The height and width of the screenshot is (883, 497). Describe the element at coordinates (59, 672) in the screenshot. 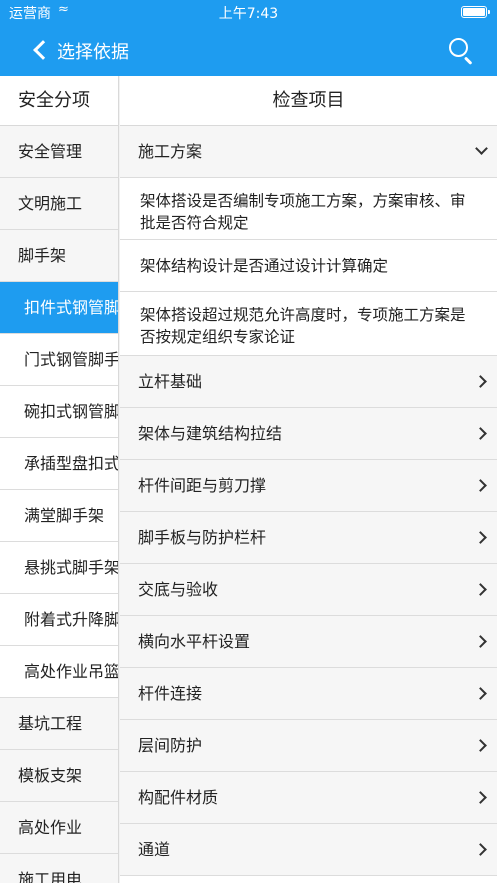

I see `sidebar-subitem: 高处作业吊篮` at that location.